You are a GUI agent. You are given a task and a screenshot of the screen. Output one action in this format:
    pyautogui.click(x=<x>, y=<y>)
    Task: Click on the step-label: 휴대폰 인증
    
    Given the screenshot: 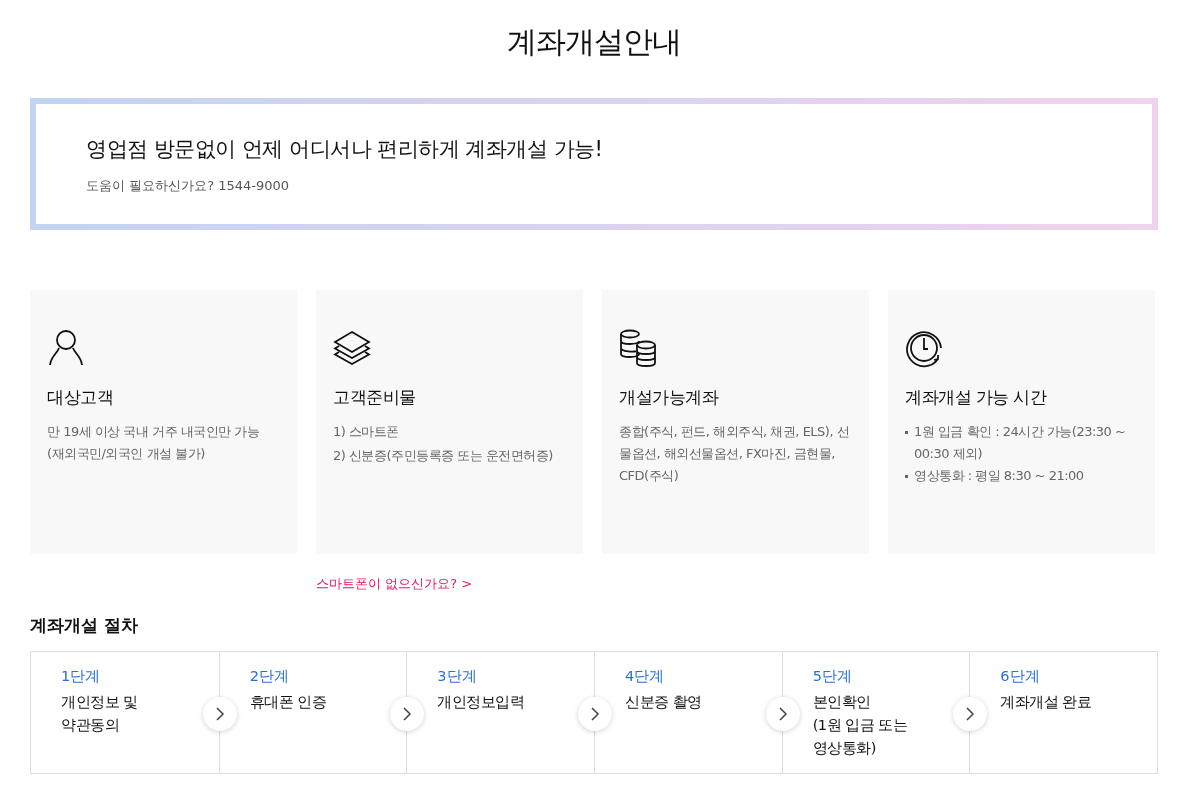 What is the action you would take?
    pyautogui.click(x=288, y=703)
    